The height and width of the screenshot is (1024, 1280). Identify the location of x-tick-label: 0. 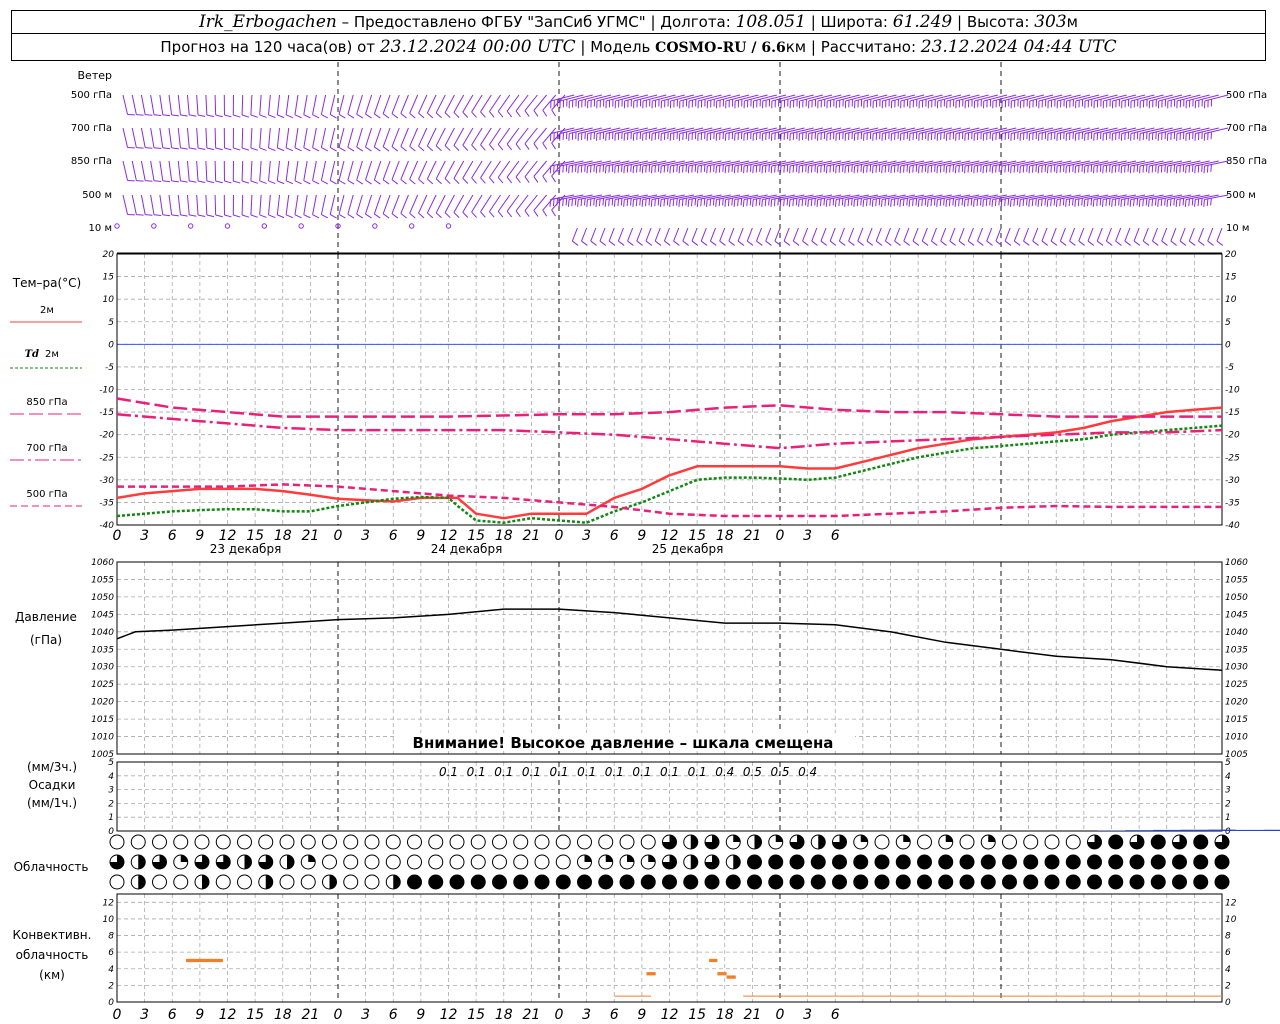
(117, 536).